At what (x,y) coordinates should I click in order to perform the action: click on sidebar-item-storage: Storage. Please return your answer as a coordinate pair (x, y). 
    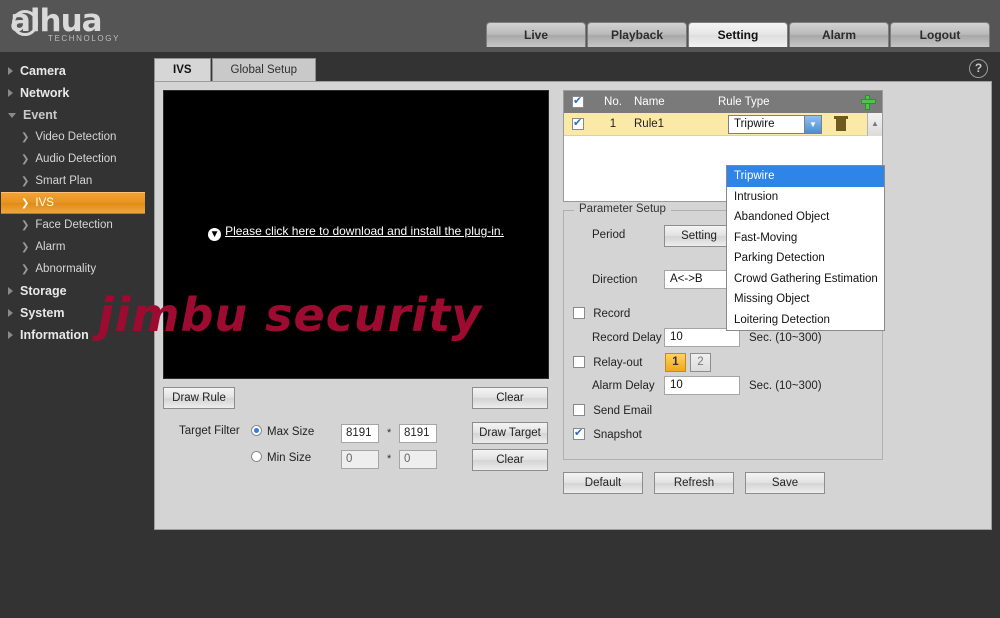
    Looking at the image, I should click on (73, 291).